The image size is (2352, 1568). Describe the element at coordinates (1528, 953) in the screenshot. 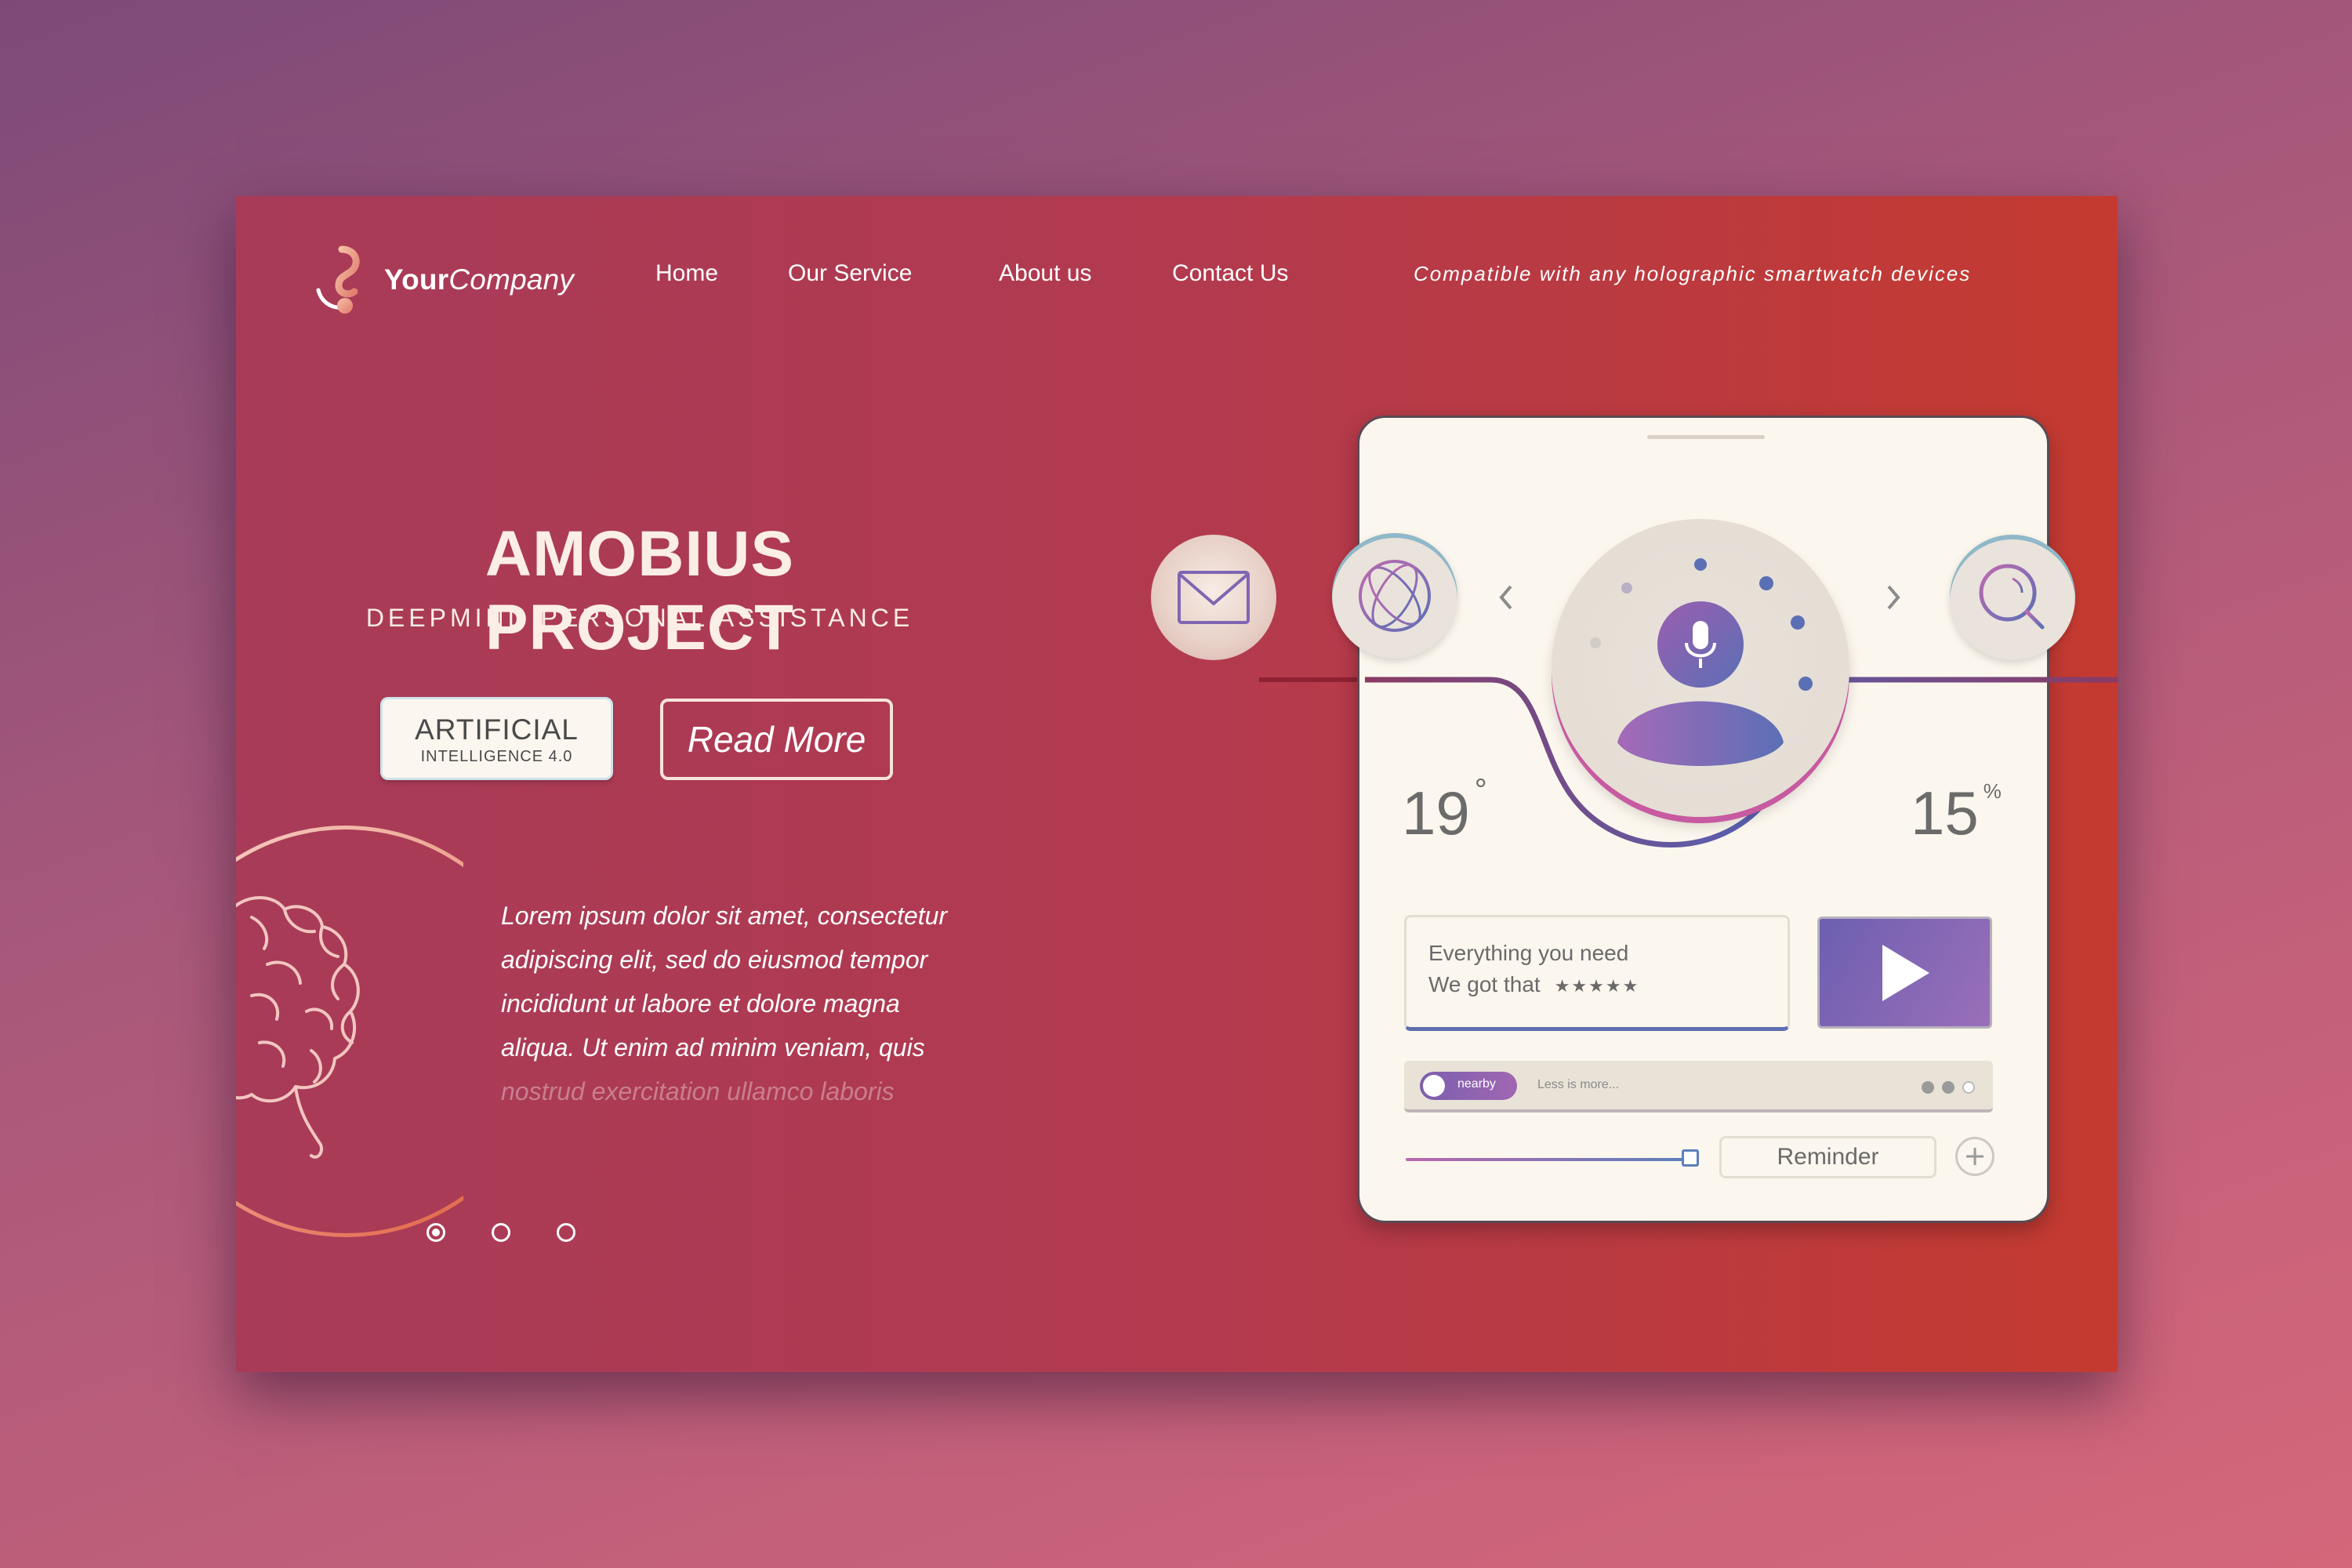

I see `message-line1: Everything you need` at that location.